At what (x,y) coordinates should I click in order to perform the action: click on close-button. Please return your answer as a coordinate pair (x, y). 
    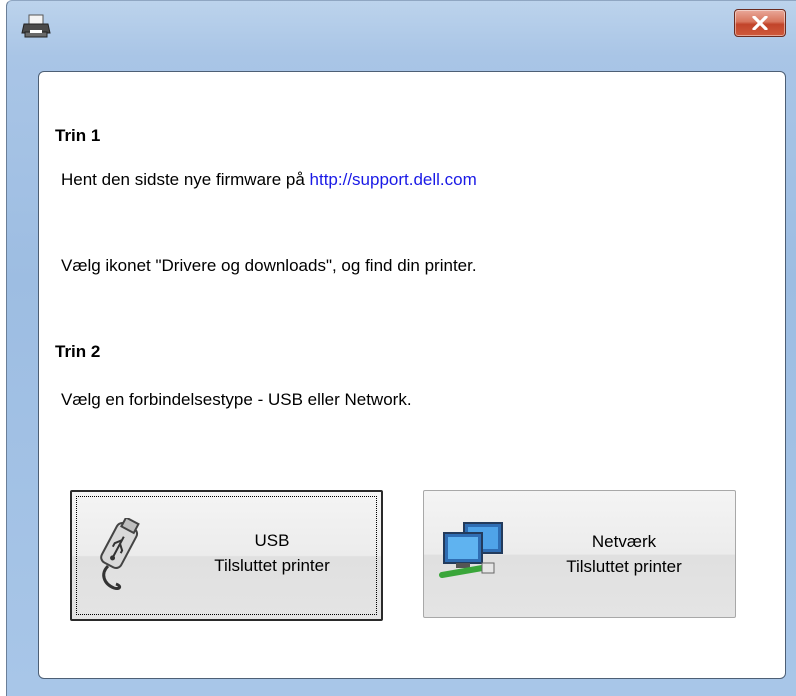
    Looking at the image, I should click on (760, 23).